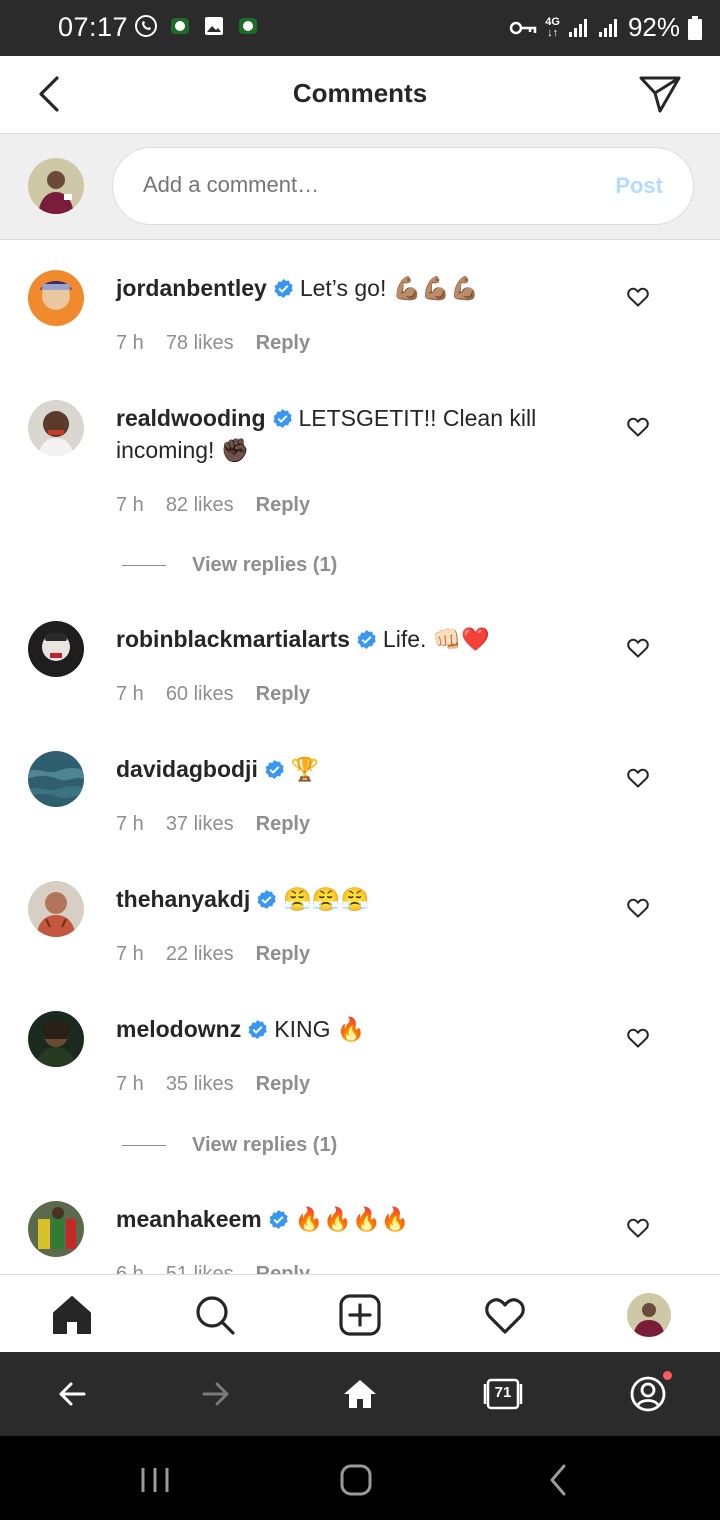 This screenshot has width=720, height=1520. I want to click on system-back-icon, so click(558, 1480).